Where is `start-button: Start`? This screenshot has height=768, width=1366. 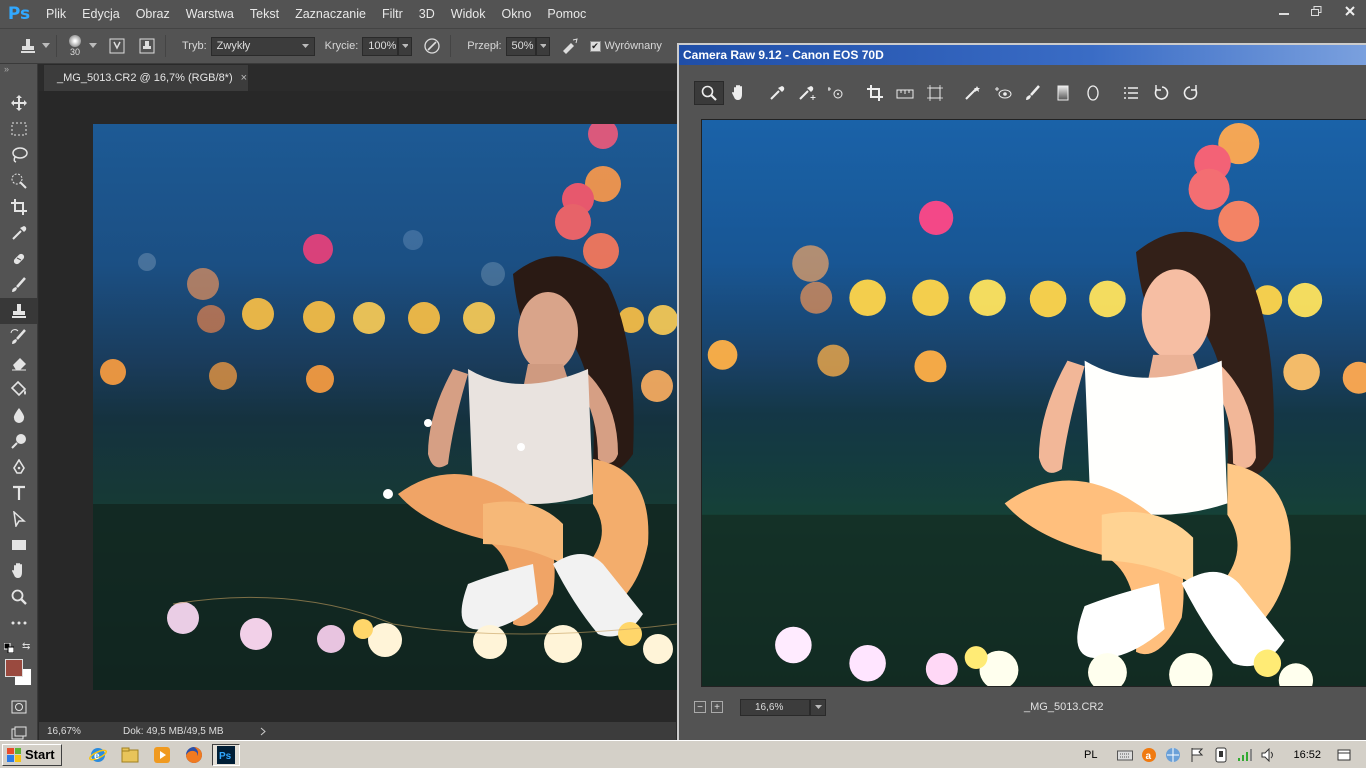
start-button: Start is located at coordinates (32, 754).